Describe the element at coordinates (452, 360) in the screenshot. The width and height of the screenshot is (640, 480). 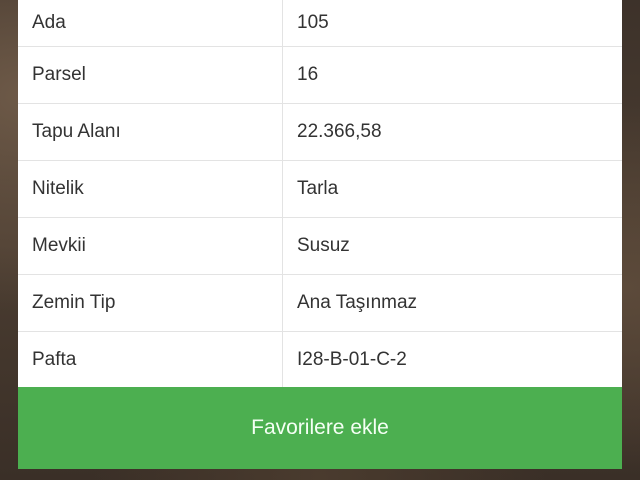
I see `row-value: I28-B-01-C-2` at that location.